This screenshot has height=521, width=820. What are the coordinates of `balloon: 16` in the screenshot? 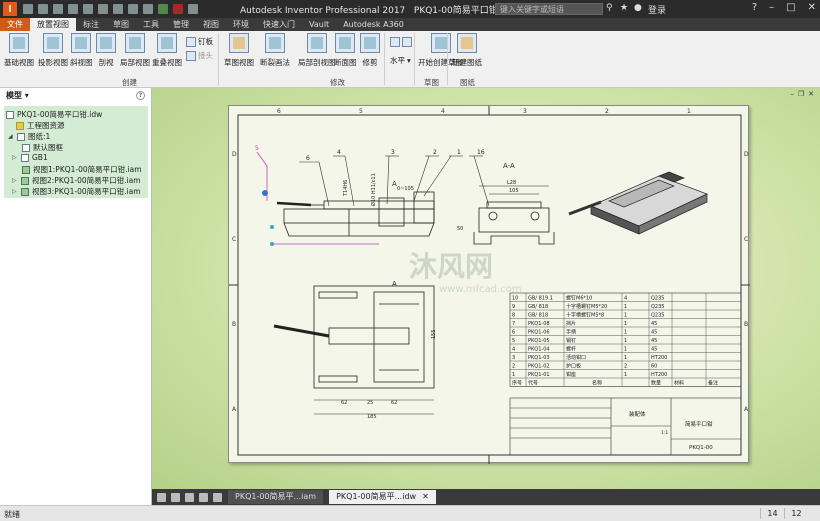 It's located at (481, 152).